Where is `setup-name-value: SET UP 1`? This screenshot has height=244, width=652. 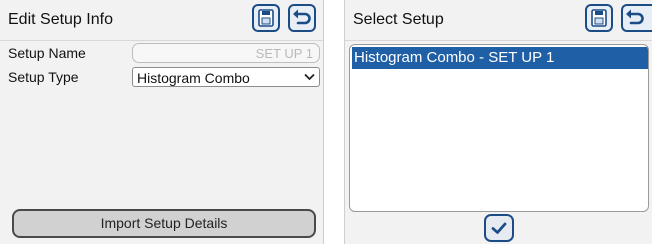
setup-name-value: SET UP 1 is located at coordinates (284, 53).